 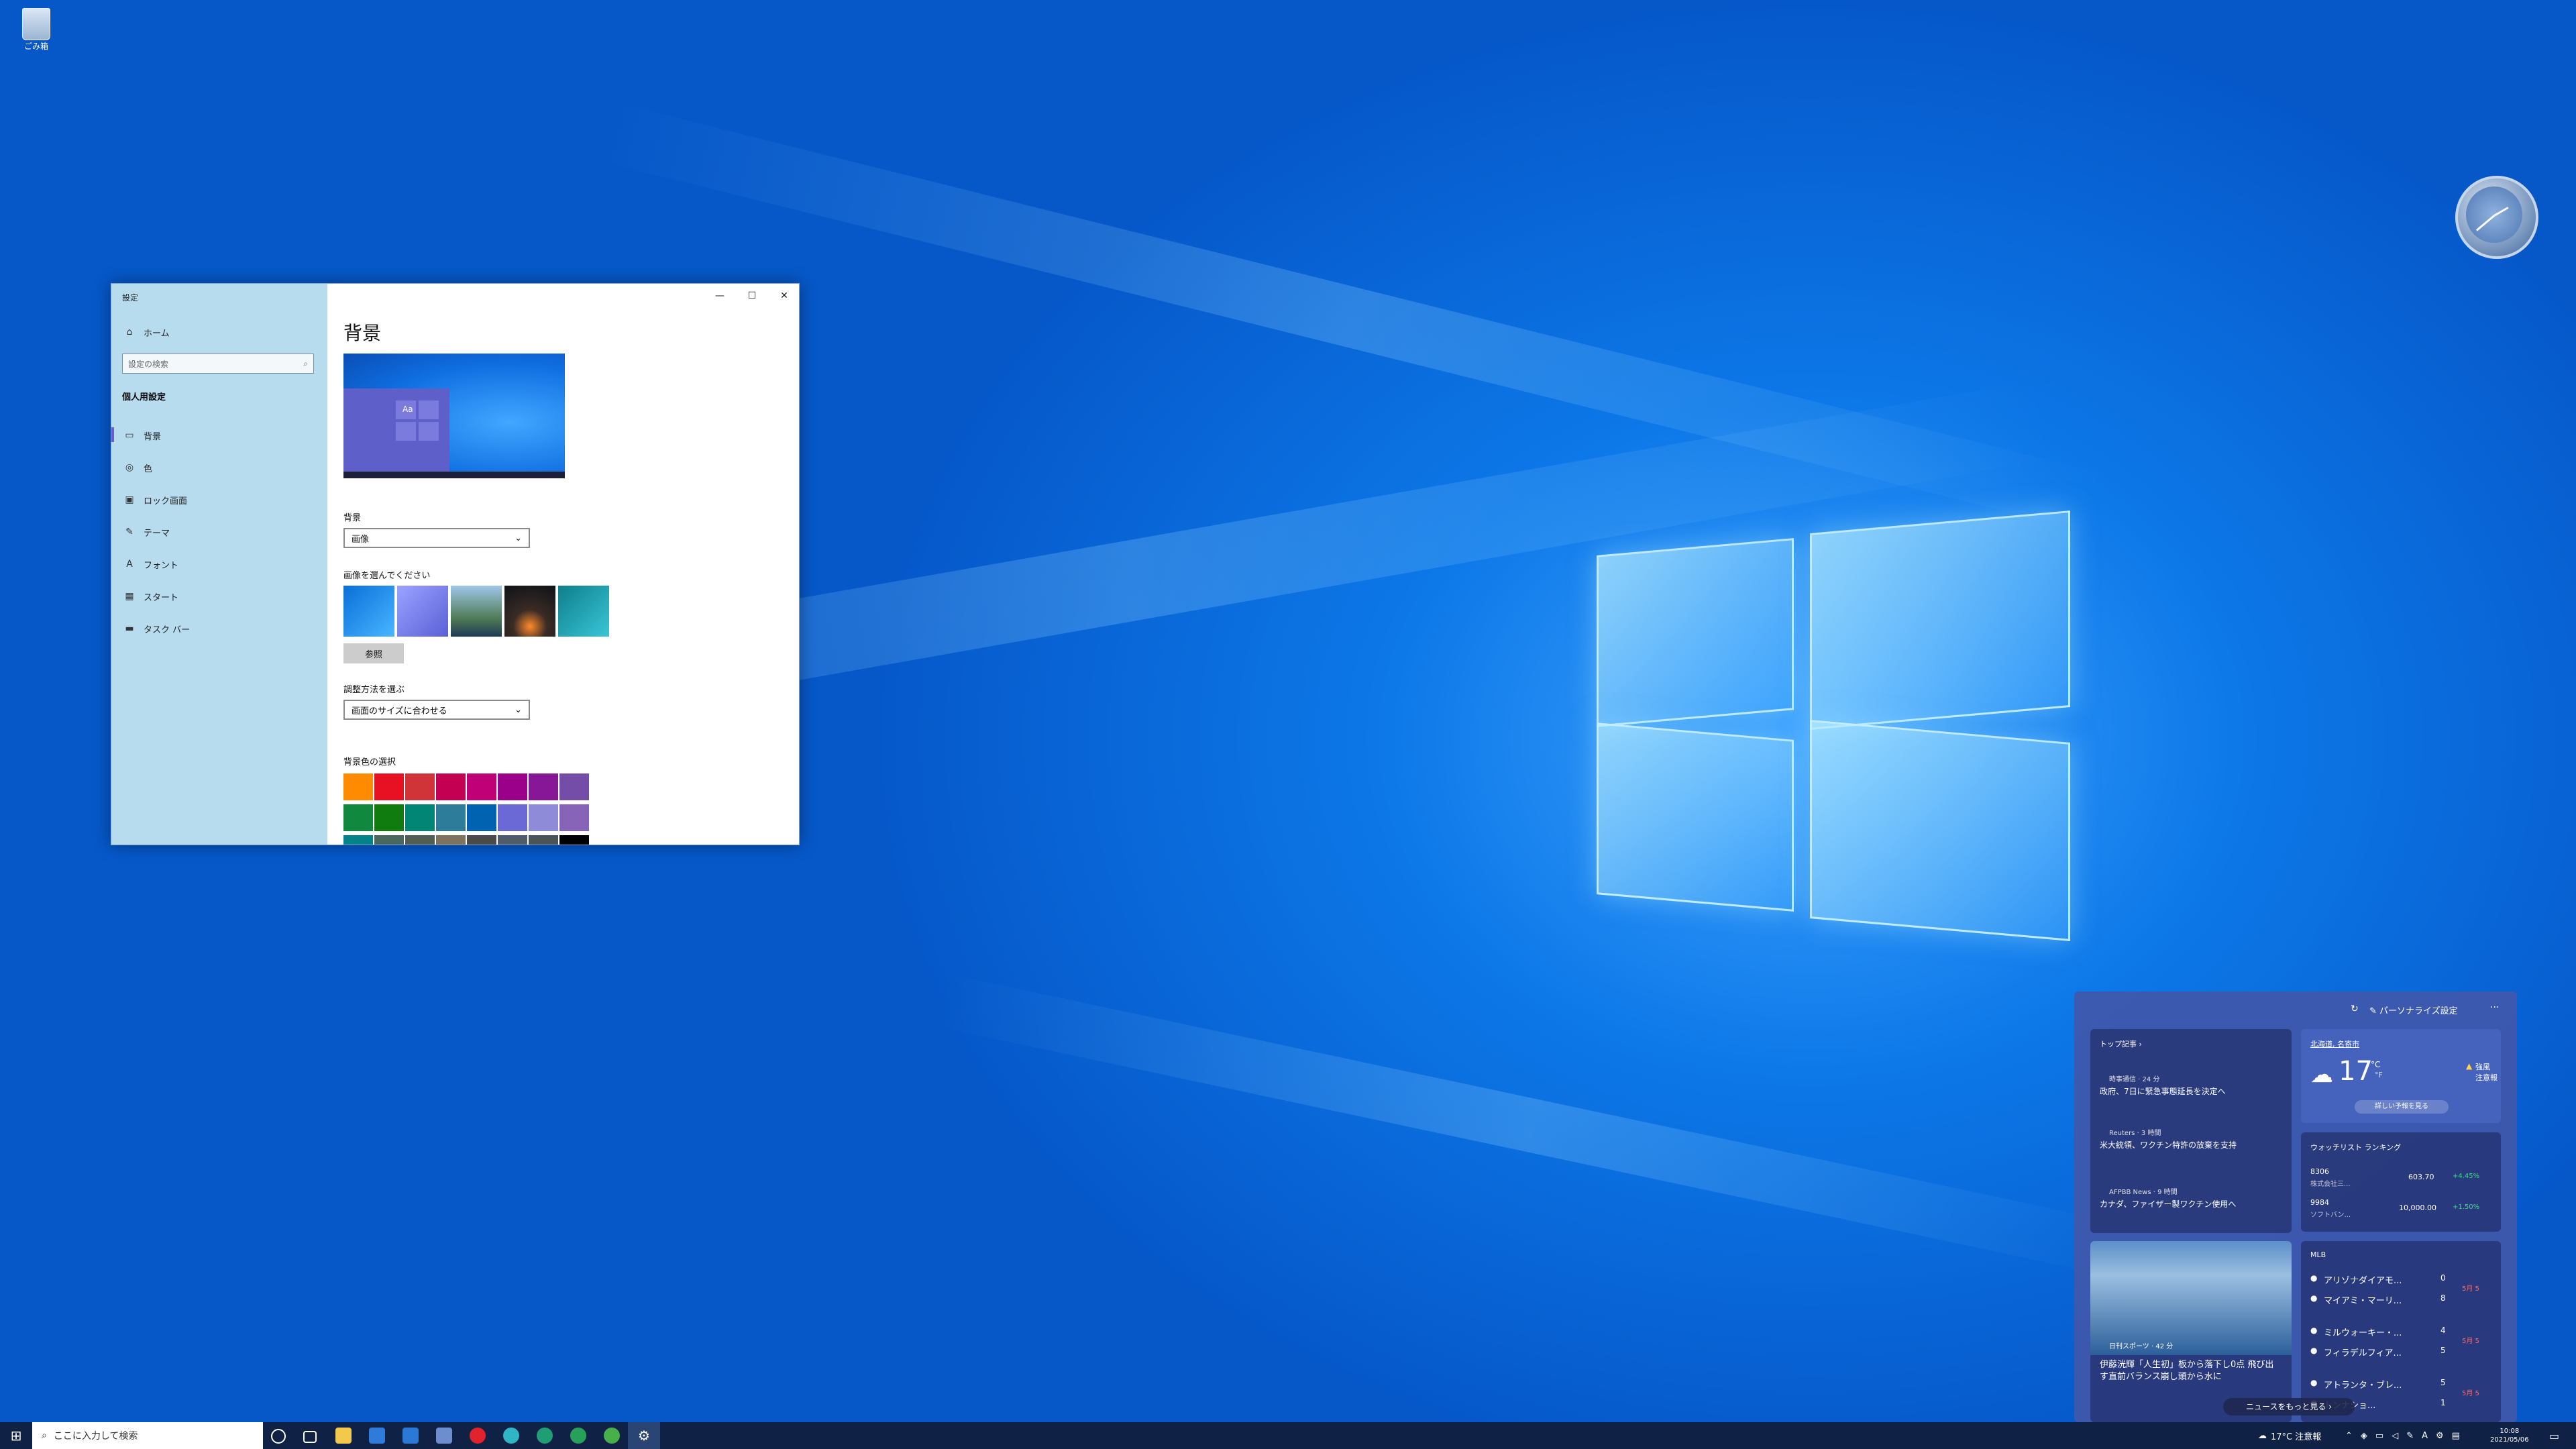 I want to click on task-view-icon, so click(x=310, y=1437).